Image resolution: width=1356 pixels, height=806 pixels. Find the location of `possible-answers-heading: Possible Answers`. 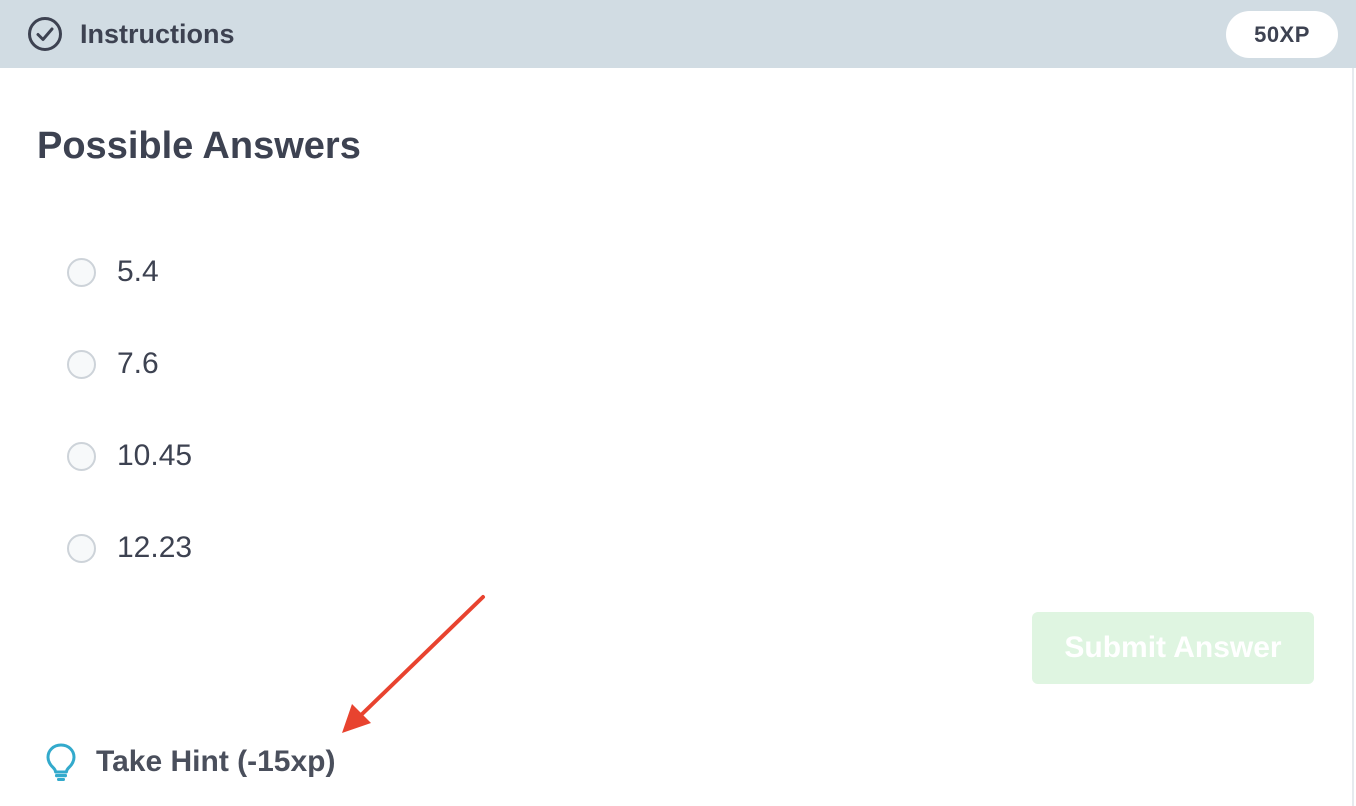

possible-answers-heading: Possible Answers is located at coordinates (199, 146).